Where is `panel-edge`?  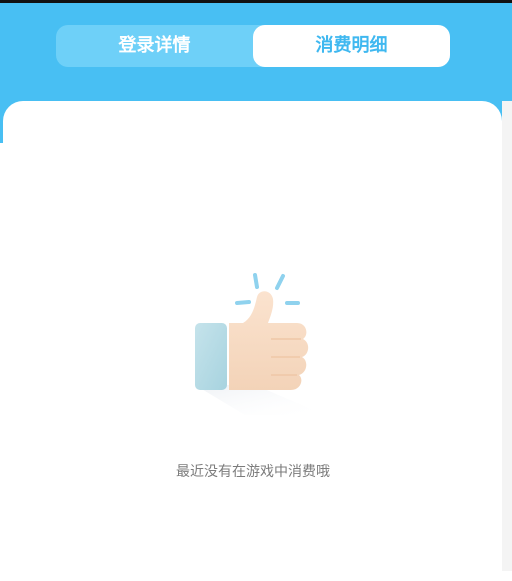 panel-edge is located at coordinates (507, 336).